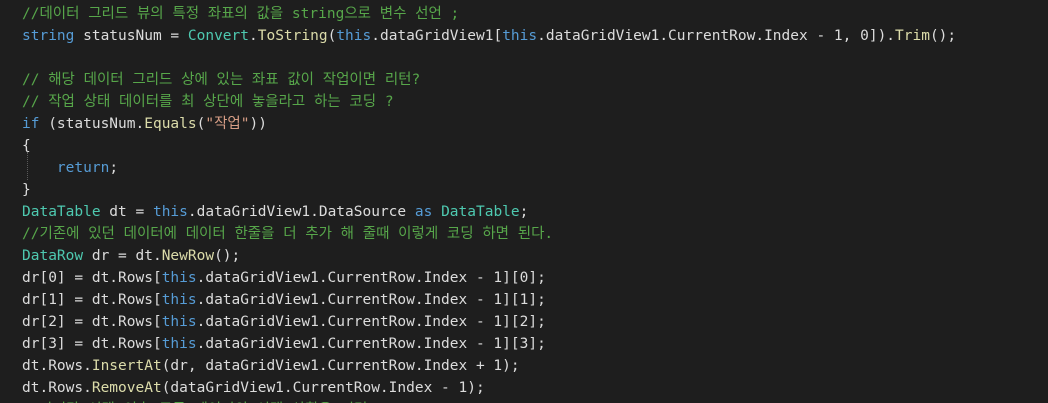 The height and width of the screenshot is (403, 1048). Describe the element at coordinates (371, 300) in the screenshot. I see `code-token: .dataGridView1.CurrentRow.Index - 1][1];` at that location.